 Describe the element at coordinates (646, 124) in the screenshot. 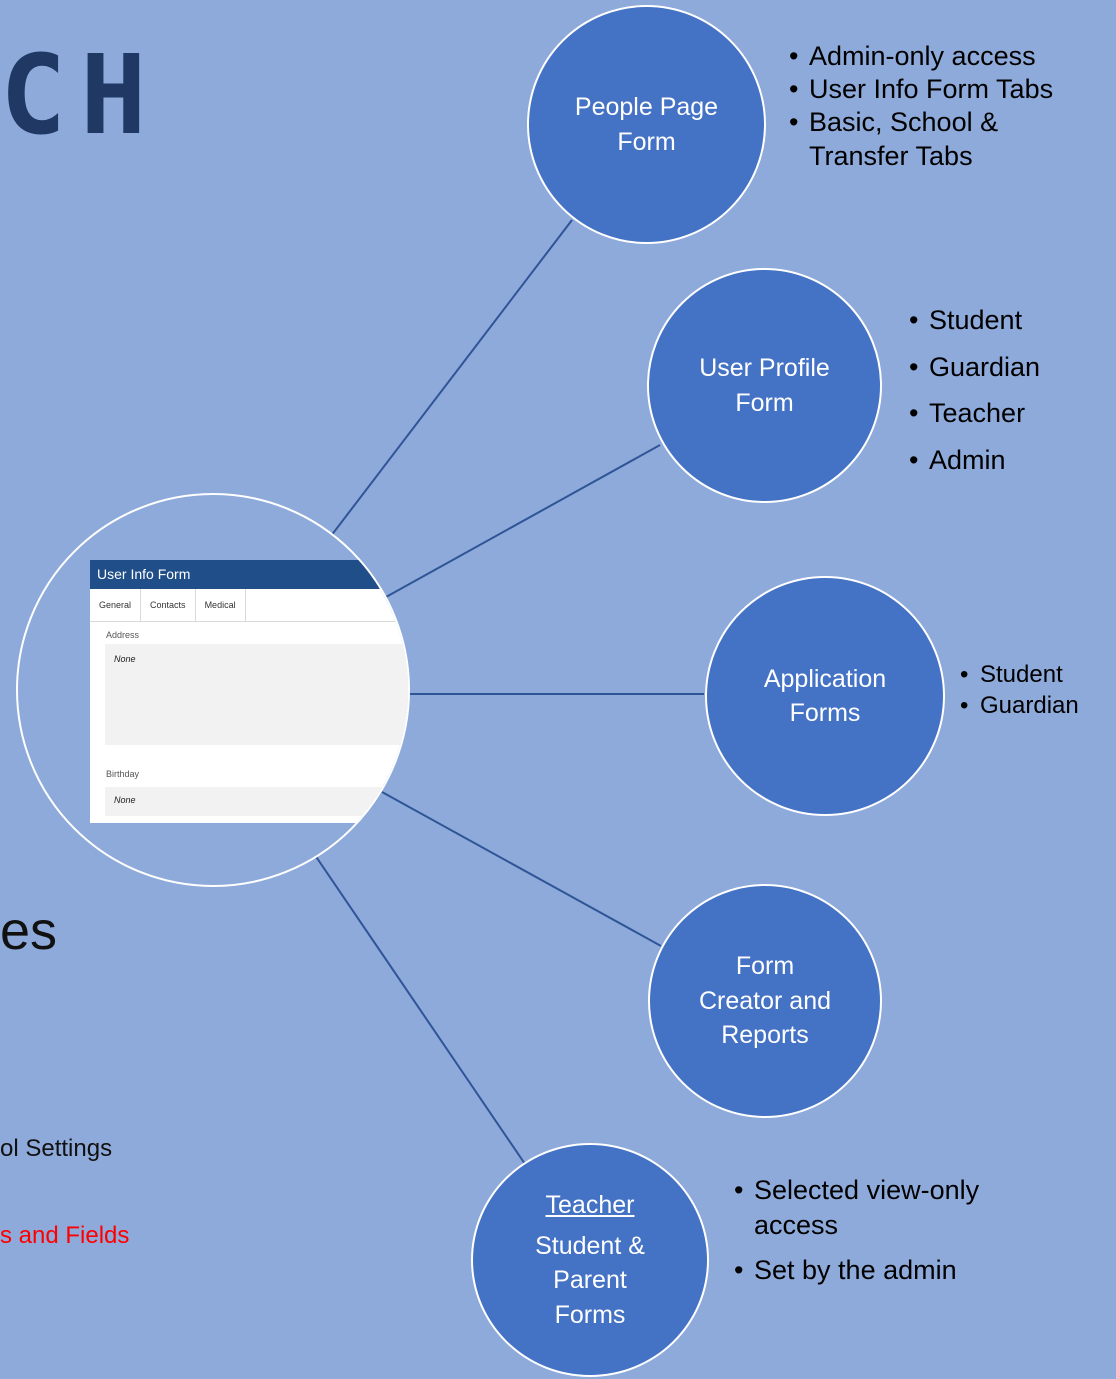

I see `people-page-form-node: People Page Form` at that location.